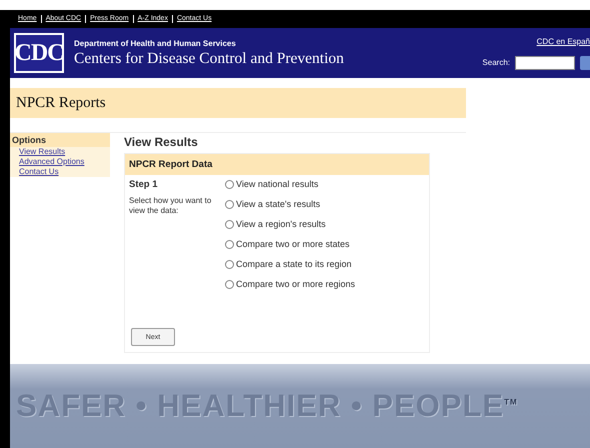  I want to click on spanish-link: CDC en Españ, so click(563, 41).